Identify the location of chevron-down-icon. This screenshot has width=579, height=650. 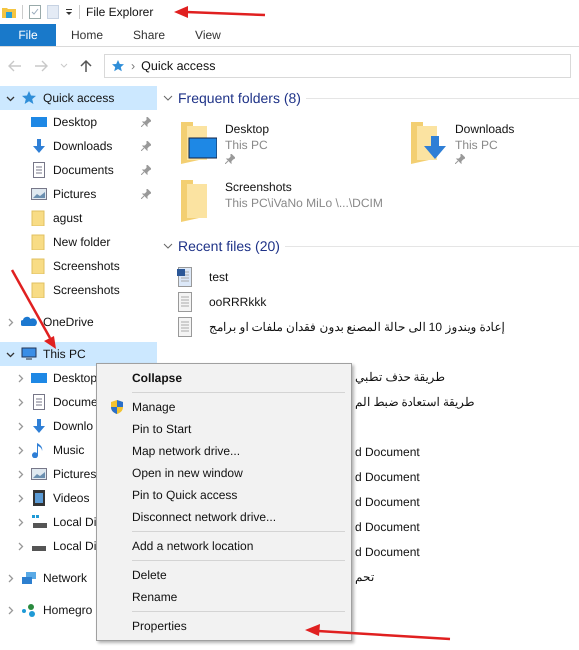
(64, 66).